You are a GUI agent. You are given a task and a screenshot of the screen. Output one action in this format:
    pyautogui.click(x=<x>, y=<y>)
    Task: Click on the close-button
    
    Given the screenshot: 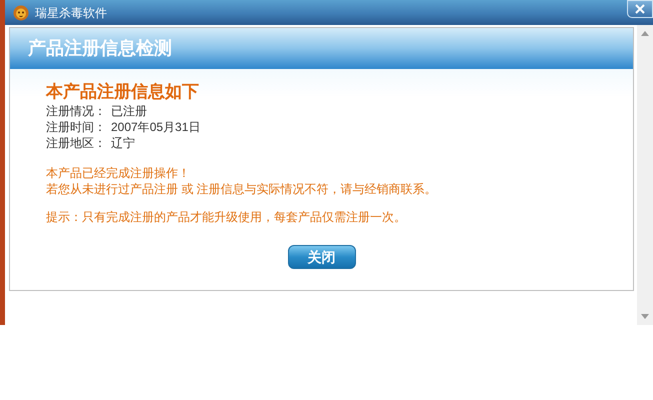 What is the action you would take?
    pyautogui.click(x=640, y=9)
    